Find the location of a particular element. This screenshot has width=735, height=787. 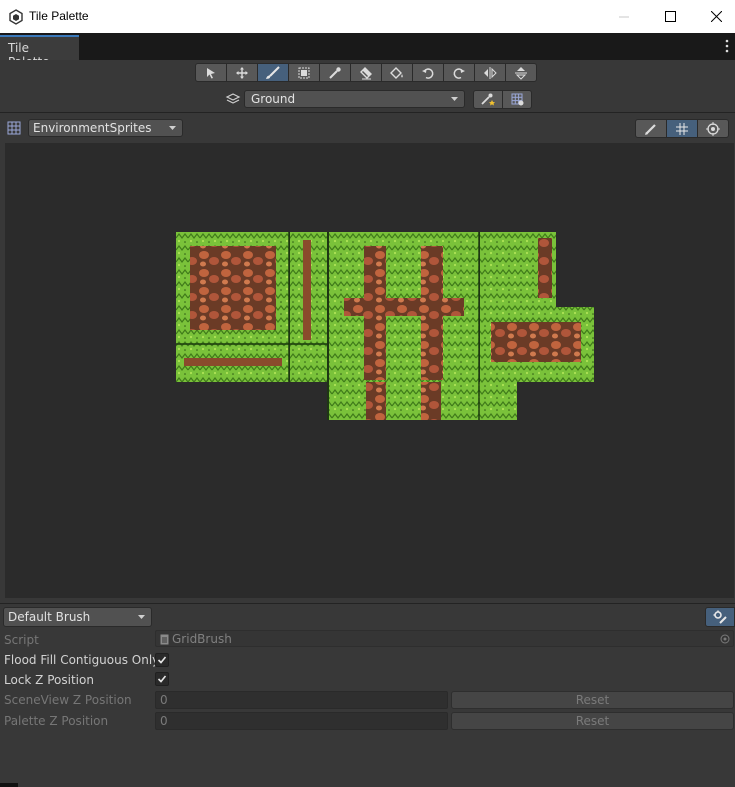

script-file-icon is located at coordinates (164, 639).